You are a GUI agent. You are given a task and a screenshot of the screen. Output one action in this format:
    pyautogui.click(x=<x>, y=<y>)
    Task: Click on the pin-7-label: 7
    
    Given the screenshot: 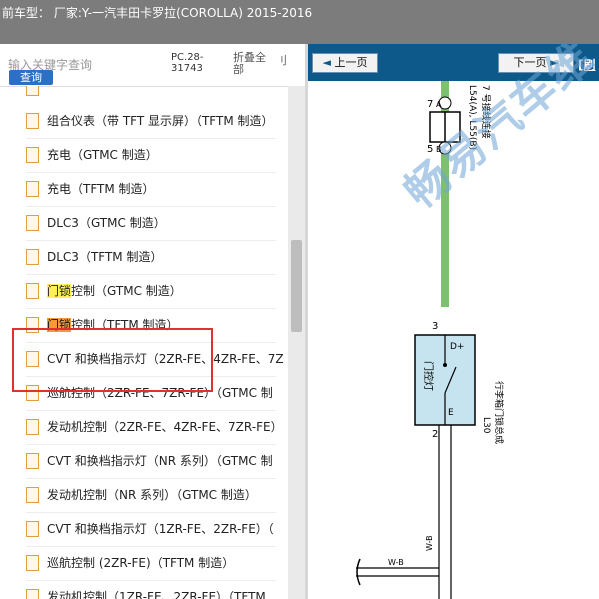 What is the action you would take?
    pyautogui.click(x=430, y=104)
    